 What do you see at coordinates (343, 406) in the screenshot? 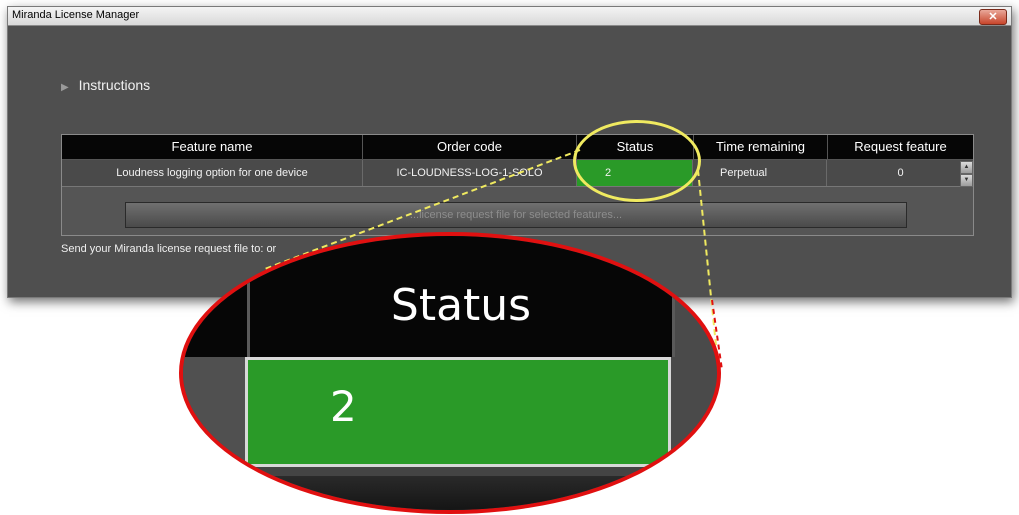
I see `magnified-status-value: 2` at bounding box center [343, 406].